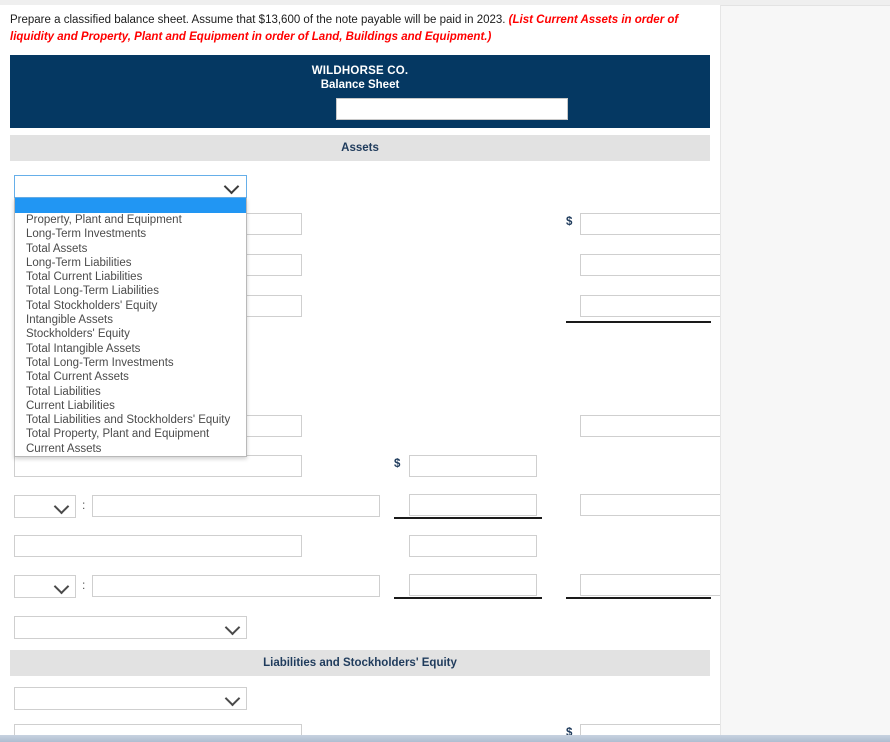 The height and width of the screenshot is (742, 890). I want to click on dropdown-option: Total Long-Term Investments, so click(130, 363).